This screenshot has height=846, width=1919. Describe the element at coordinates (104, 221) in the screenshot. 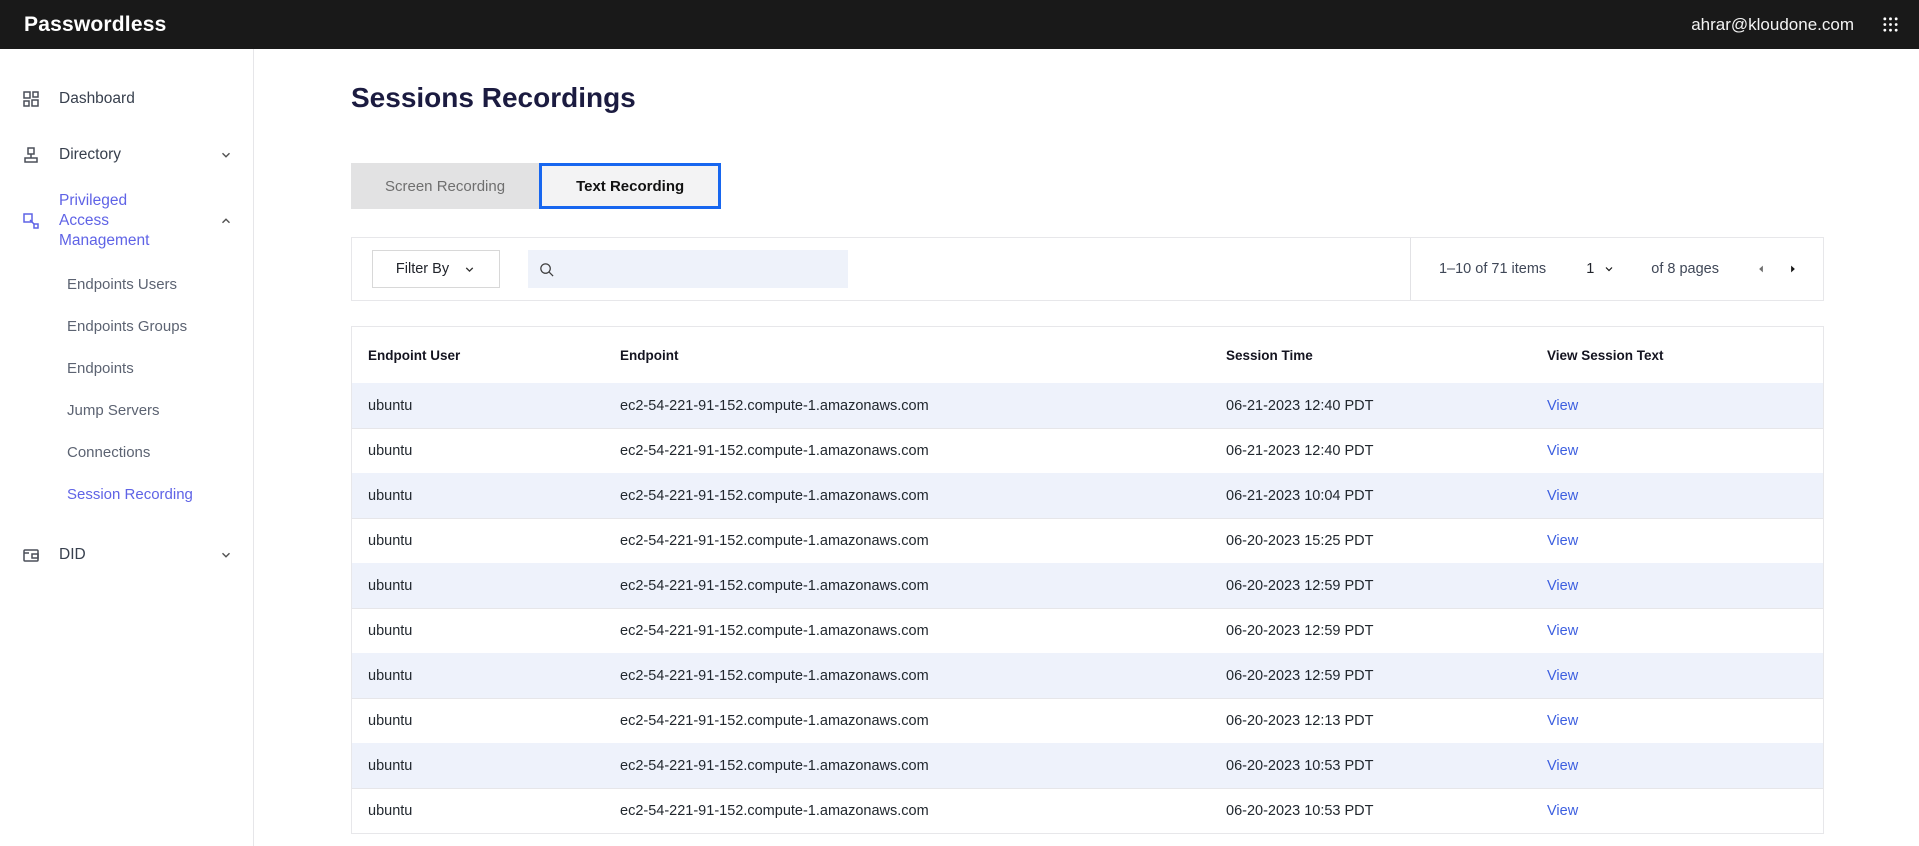

I see `sidebar-item-label: Privileged Access Management` at that location.